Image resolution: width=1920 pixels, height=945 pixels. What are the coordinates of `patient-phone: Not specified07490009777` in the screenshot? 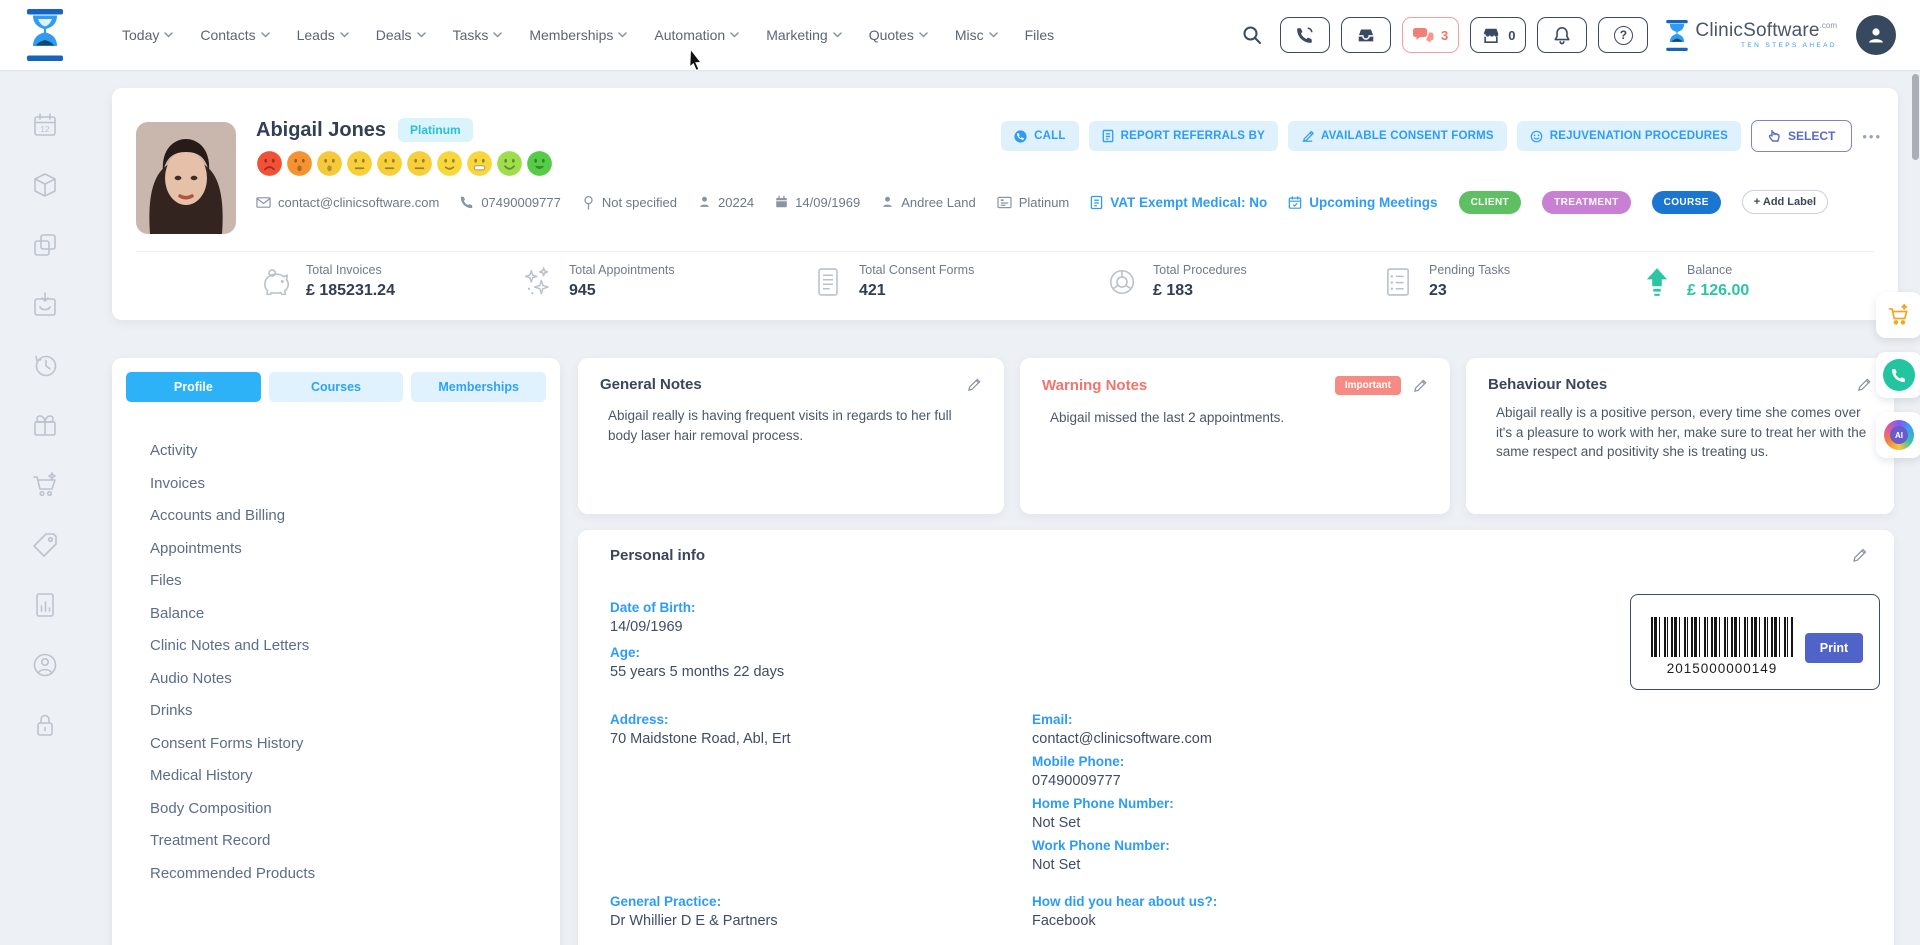 It's located at (510, 202).